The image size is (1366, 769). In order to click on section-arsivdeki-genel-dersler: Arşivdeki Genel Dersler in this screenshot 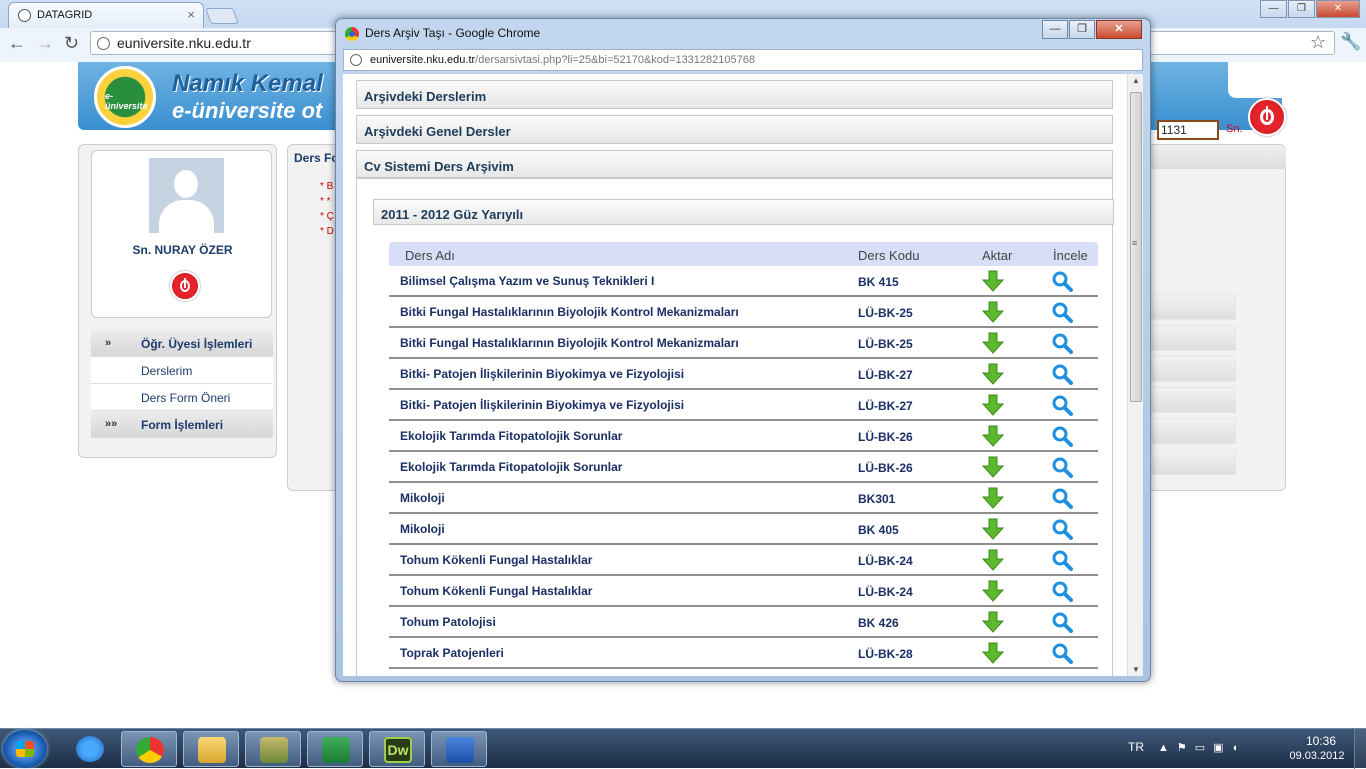, I will do `click(734, 129)`.